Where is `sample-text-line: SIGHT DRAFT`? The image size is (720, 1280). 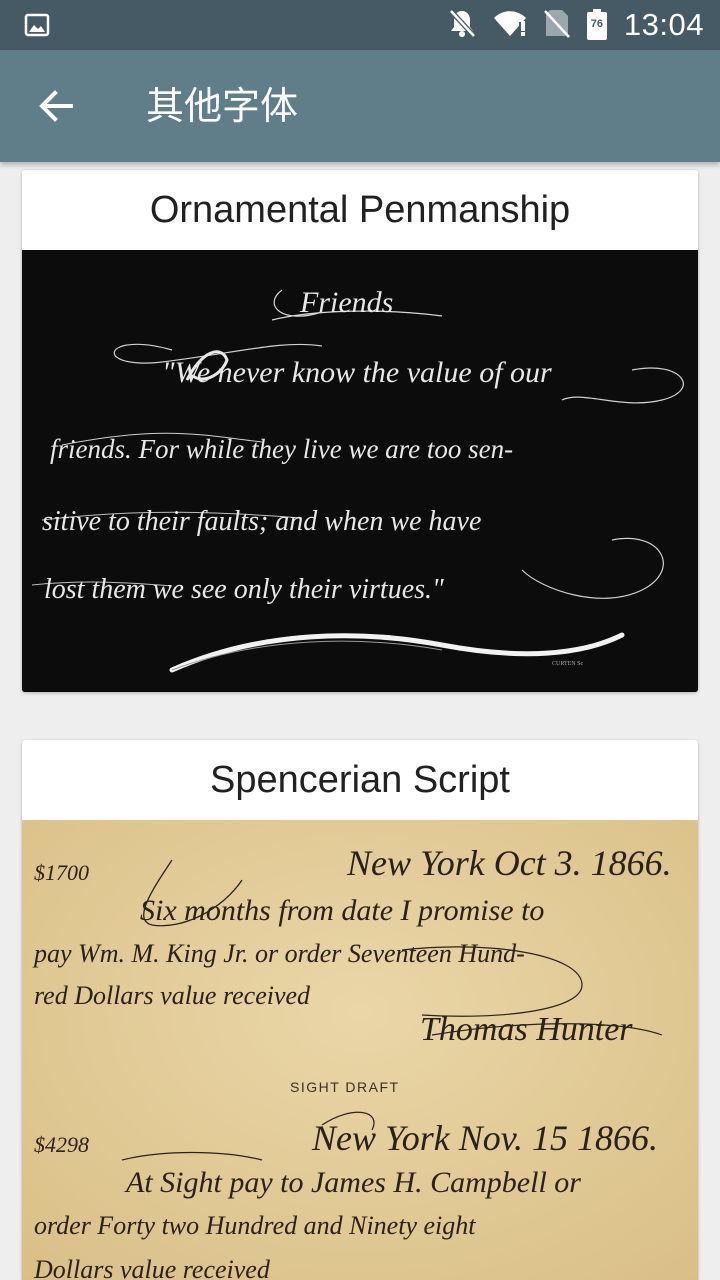
sample-text-line: SIGHT DRAFT is located at coordinates (345, 1087).